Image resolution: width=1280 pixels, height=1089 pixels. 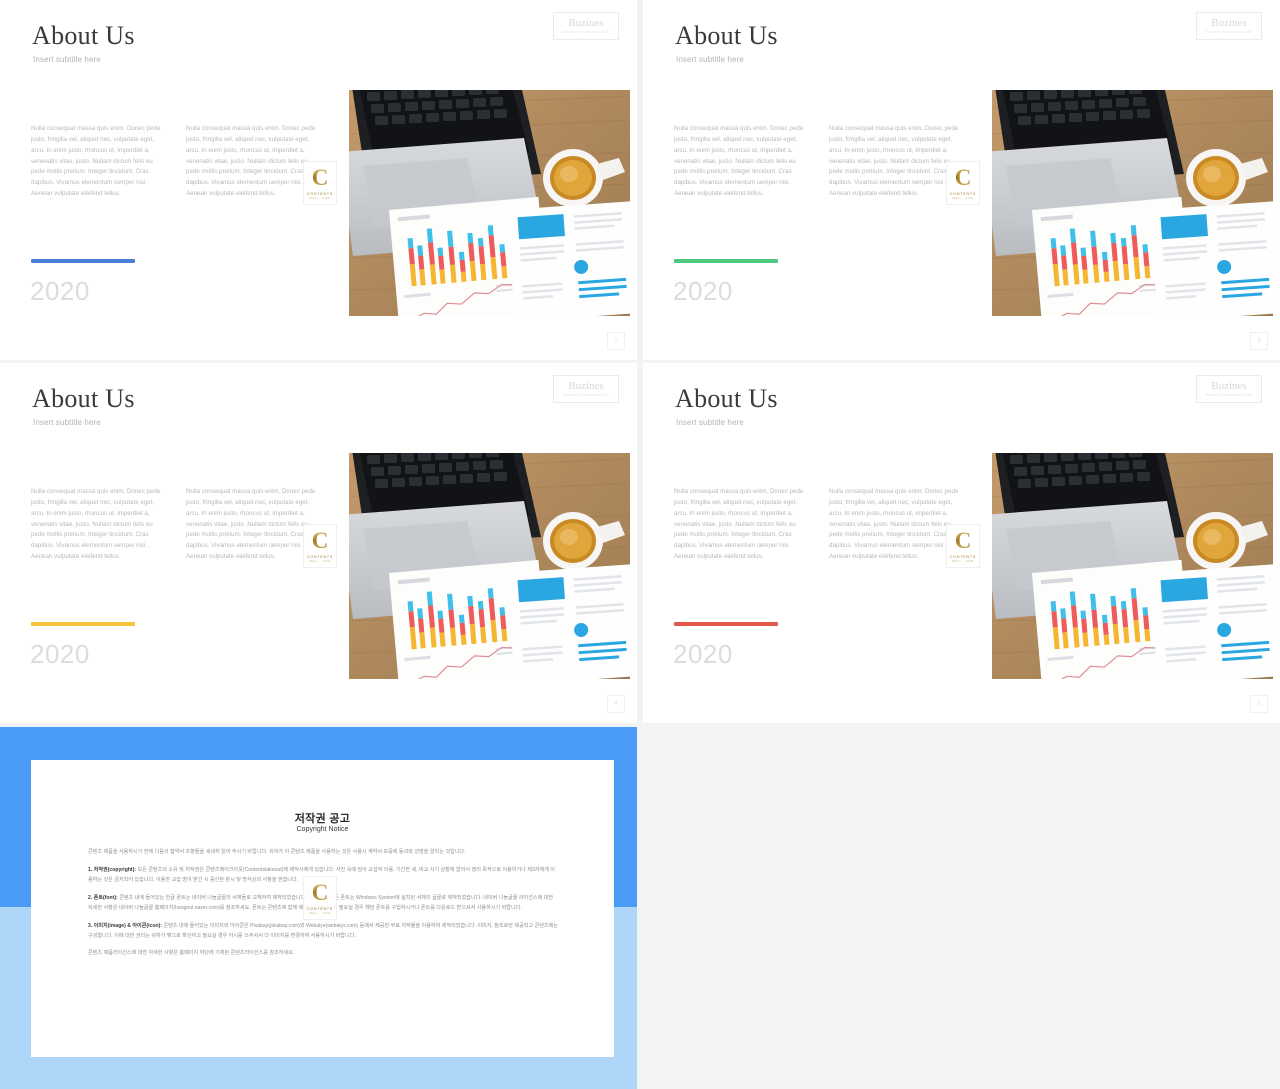 What do you see at coordinates (112, 869) in the screenshot?
I see `copyright-section-1-label: 1. 저작권(copyright):` at bounding box center [112, 869].